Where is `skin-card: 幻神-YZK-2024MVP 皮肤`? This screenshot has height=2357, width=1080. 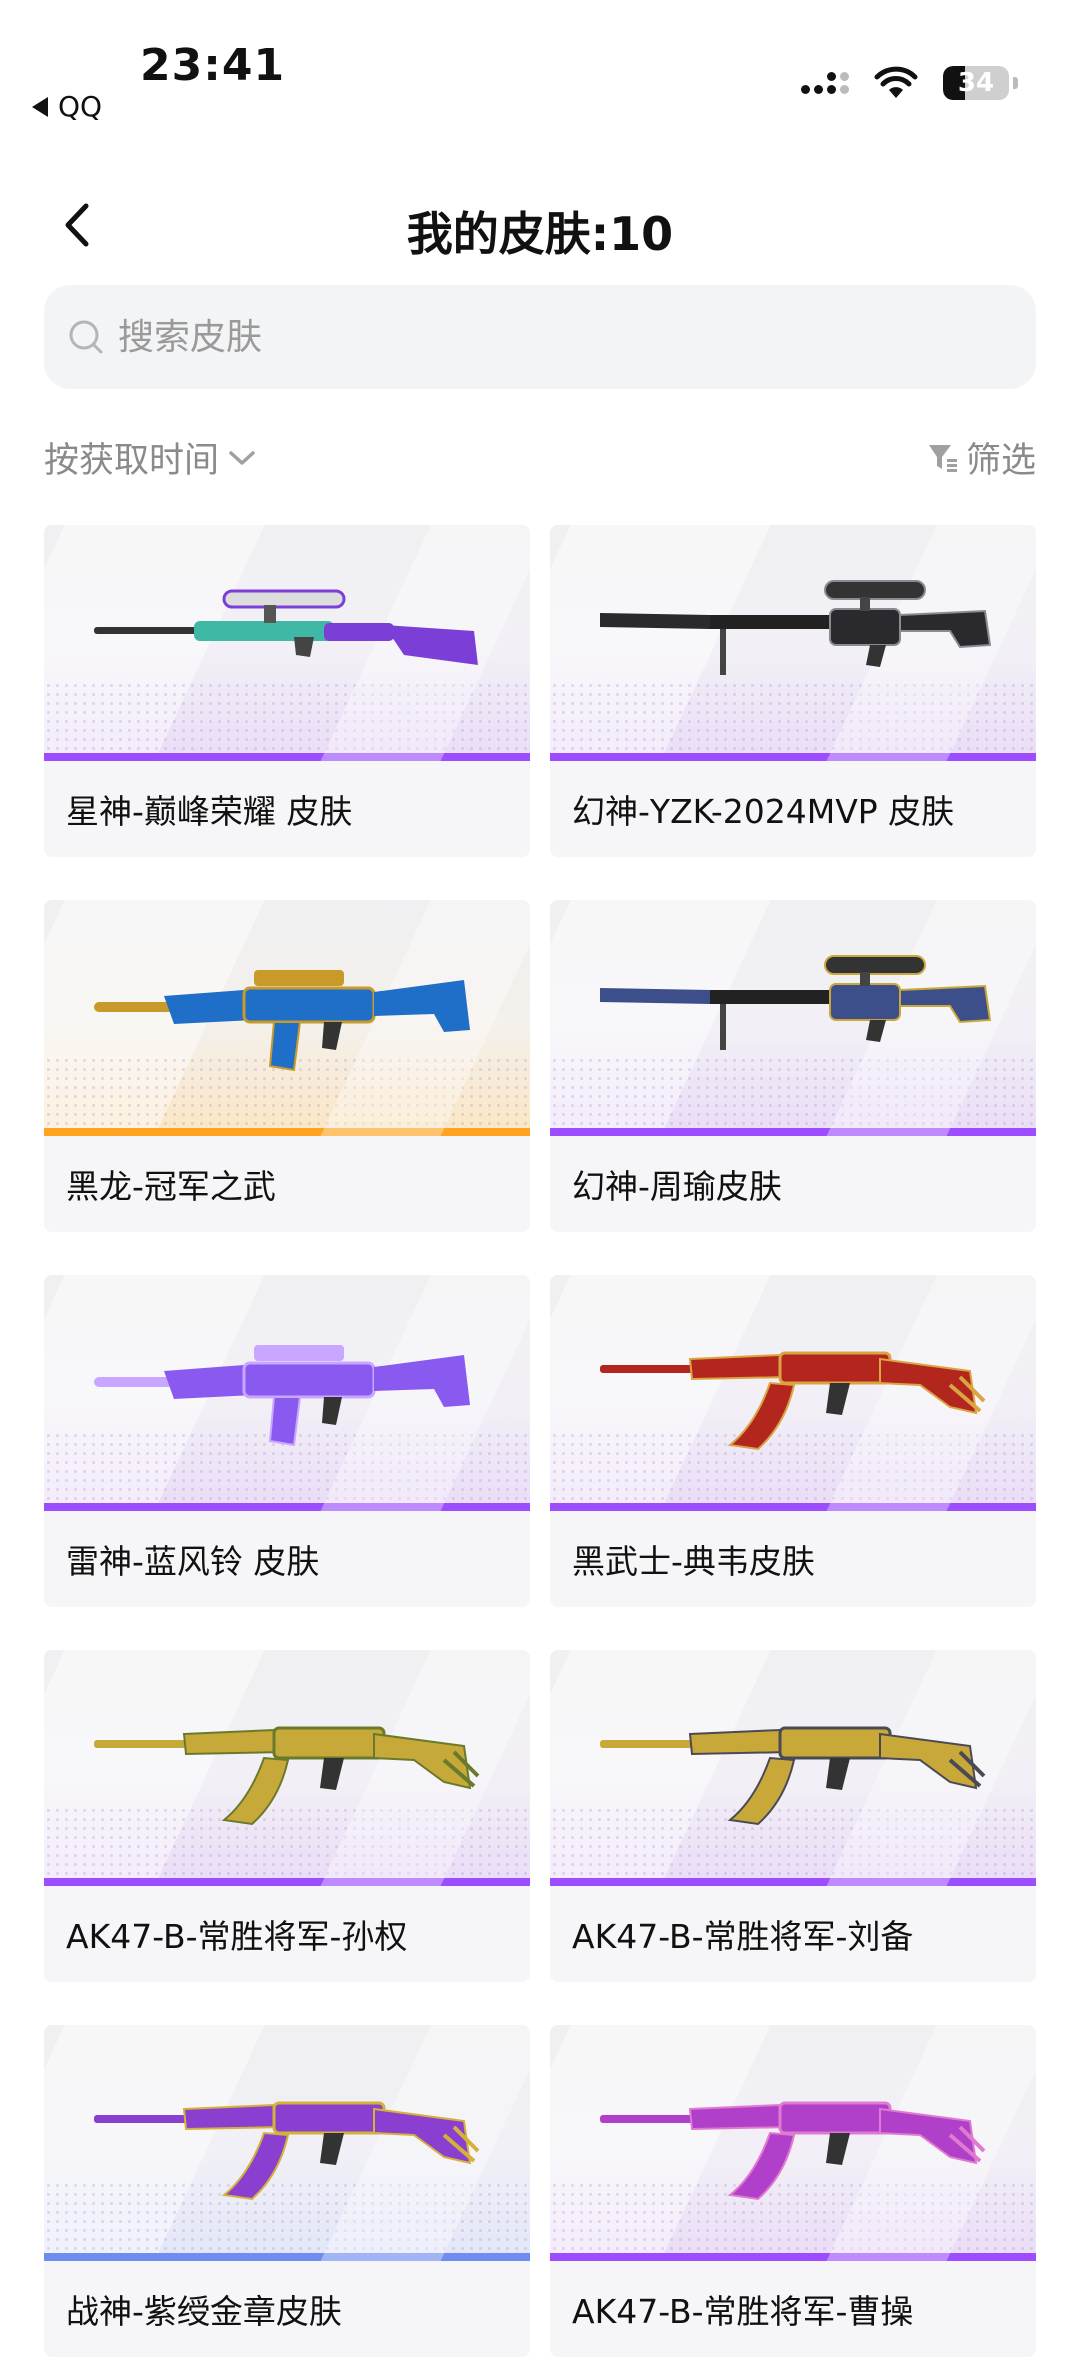
skin-card: 幻神-YZK-2024MVP 皮肤 is located at coordinates (793, 691).